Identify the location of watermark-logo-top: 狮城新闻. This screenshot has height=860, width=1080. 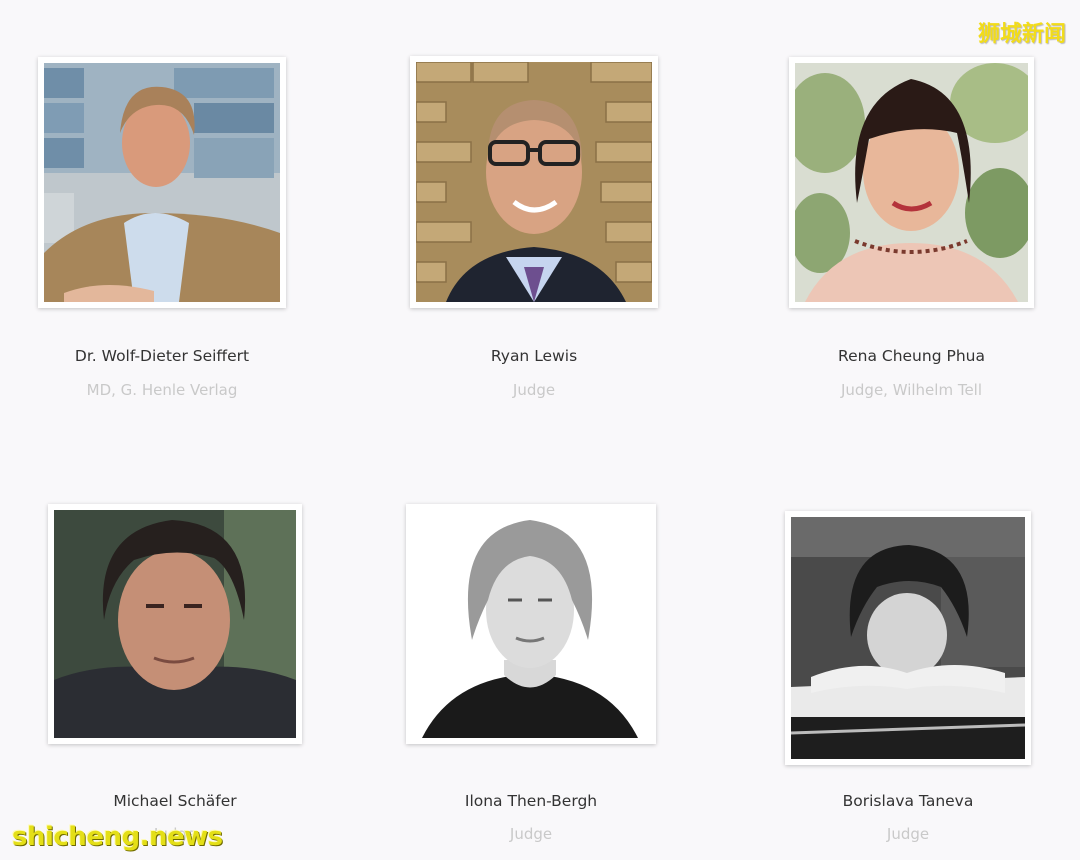
(1021, 34).